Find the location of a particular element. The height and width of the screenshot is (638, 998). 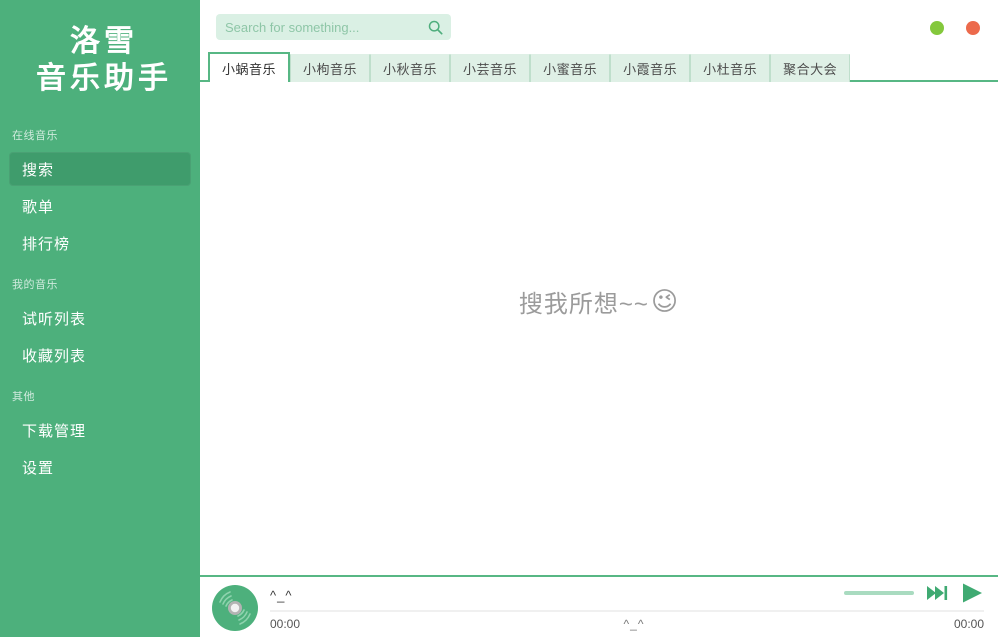

tab-source-1: 小枸音乐 is located at coordinates (330, 68).